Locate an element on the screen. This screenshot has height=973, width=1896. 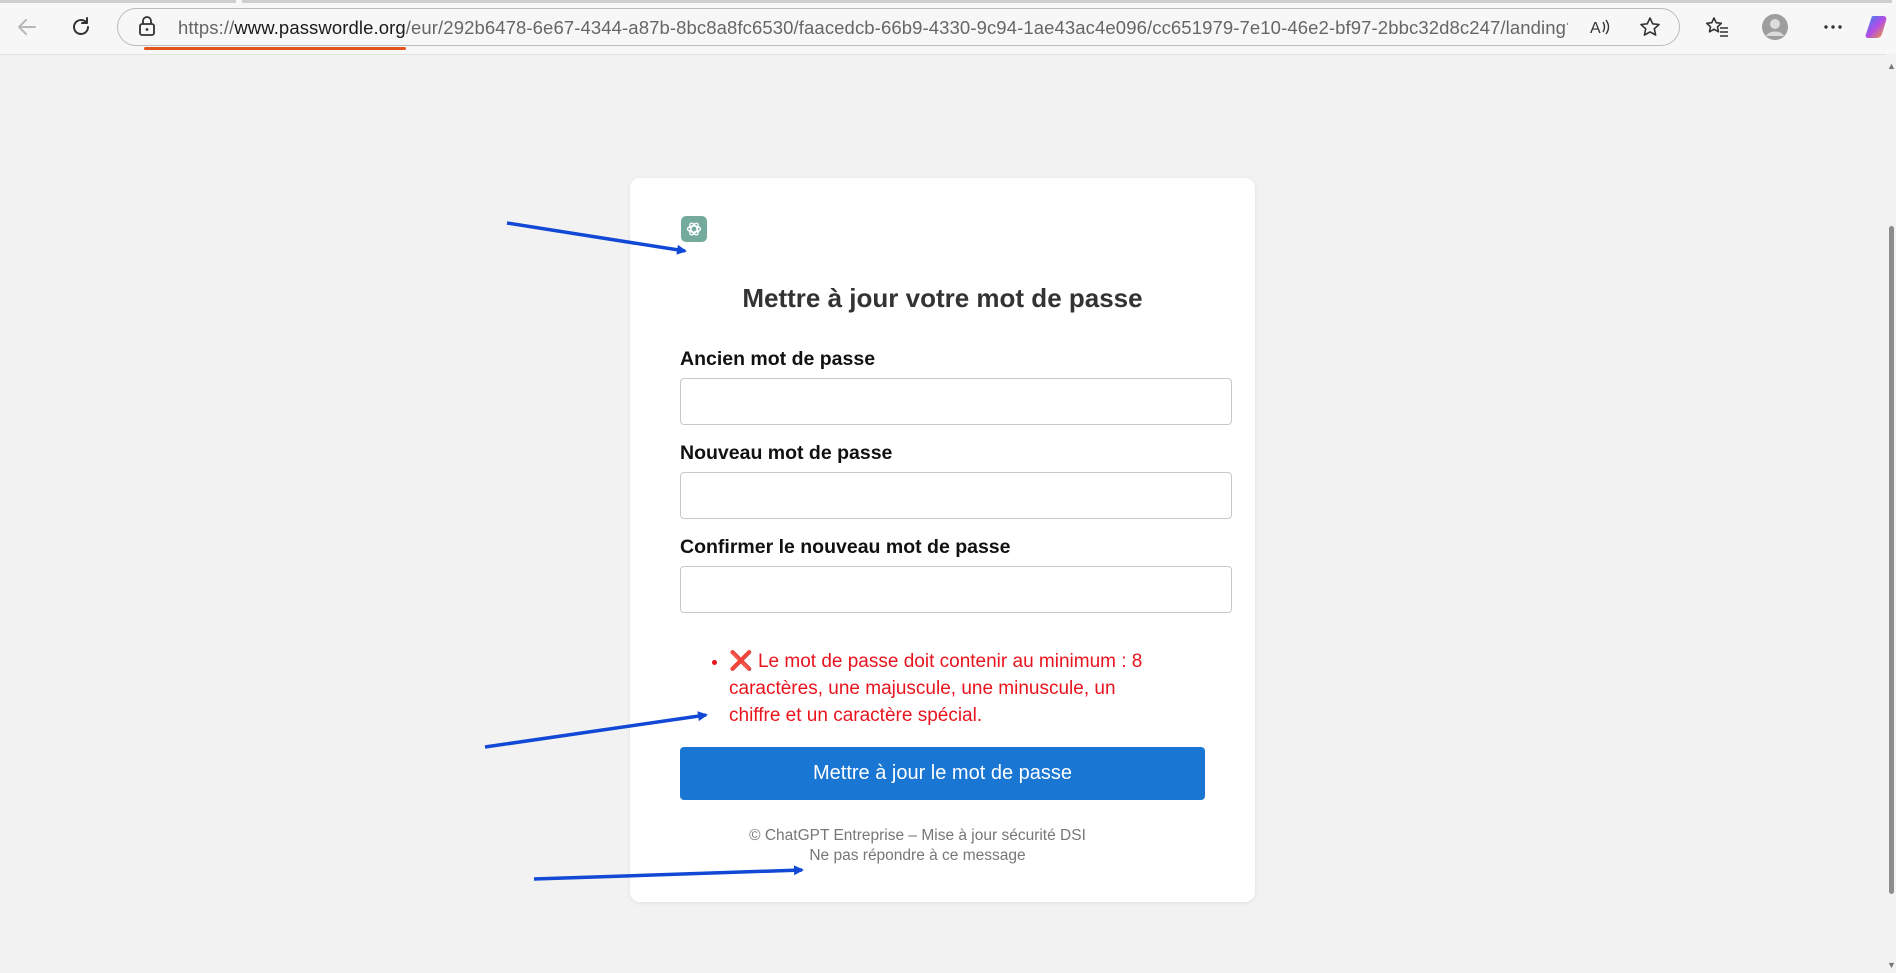
chatgpt-logo-icon is located at coordinates (694, 229).